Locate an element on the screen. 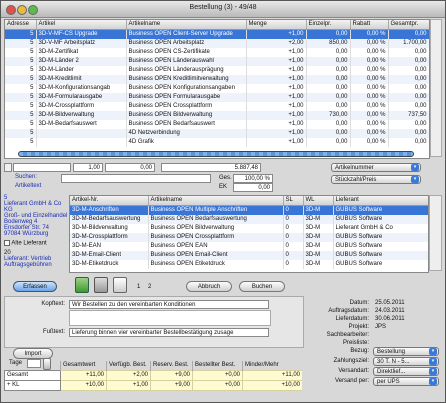 The image size is (446, 403). table-cell: 850,00 is located at coordinates (328, 43).